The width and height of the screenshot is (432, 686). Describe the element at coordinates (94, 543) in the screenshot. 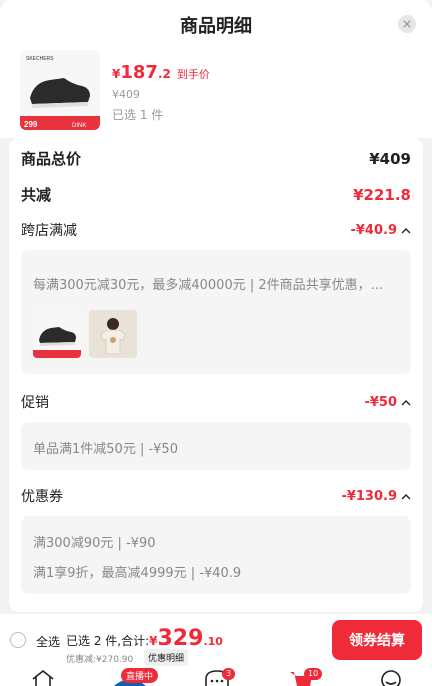

I see `coupon-desc-1: 满300减90元 | -¥90` at that location.